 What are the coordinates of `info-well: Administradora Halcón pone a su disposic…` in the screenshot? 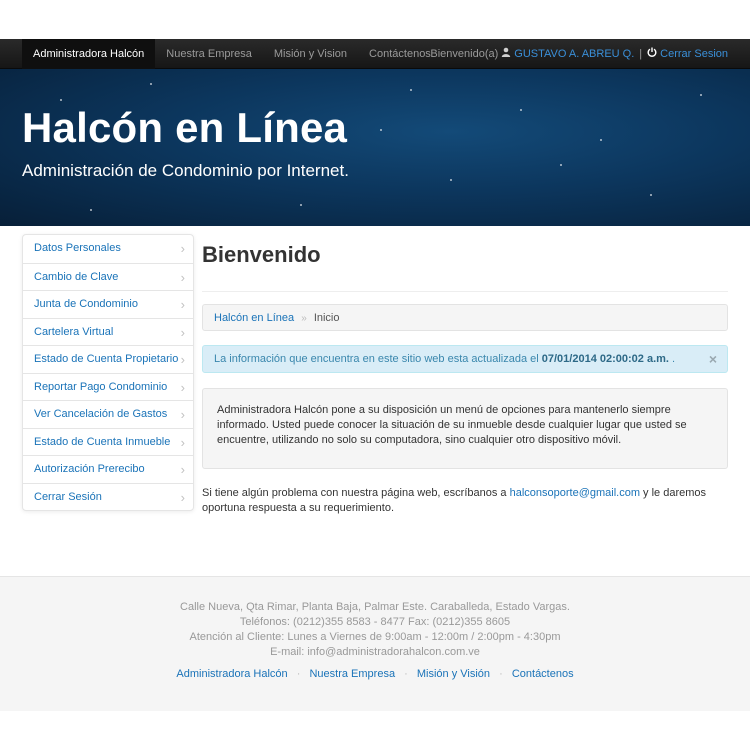 It's located at (465, 428).